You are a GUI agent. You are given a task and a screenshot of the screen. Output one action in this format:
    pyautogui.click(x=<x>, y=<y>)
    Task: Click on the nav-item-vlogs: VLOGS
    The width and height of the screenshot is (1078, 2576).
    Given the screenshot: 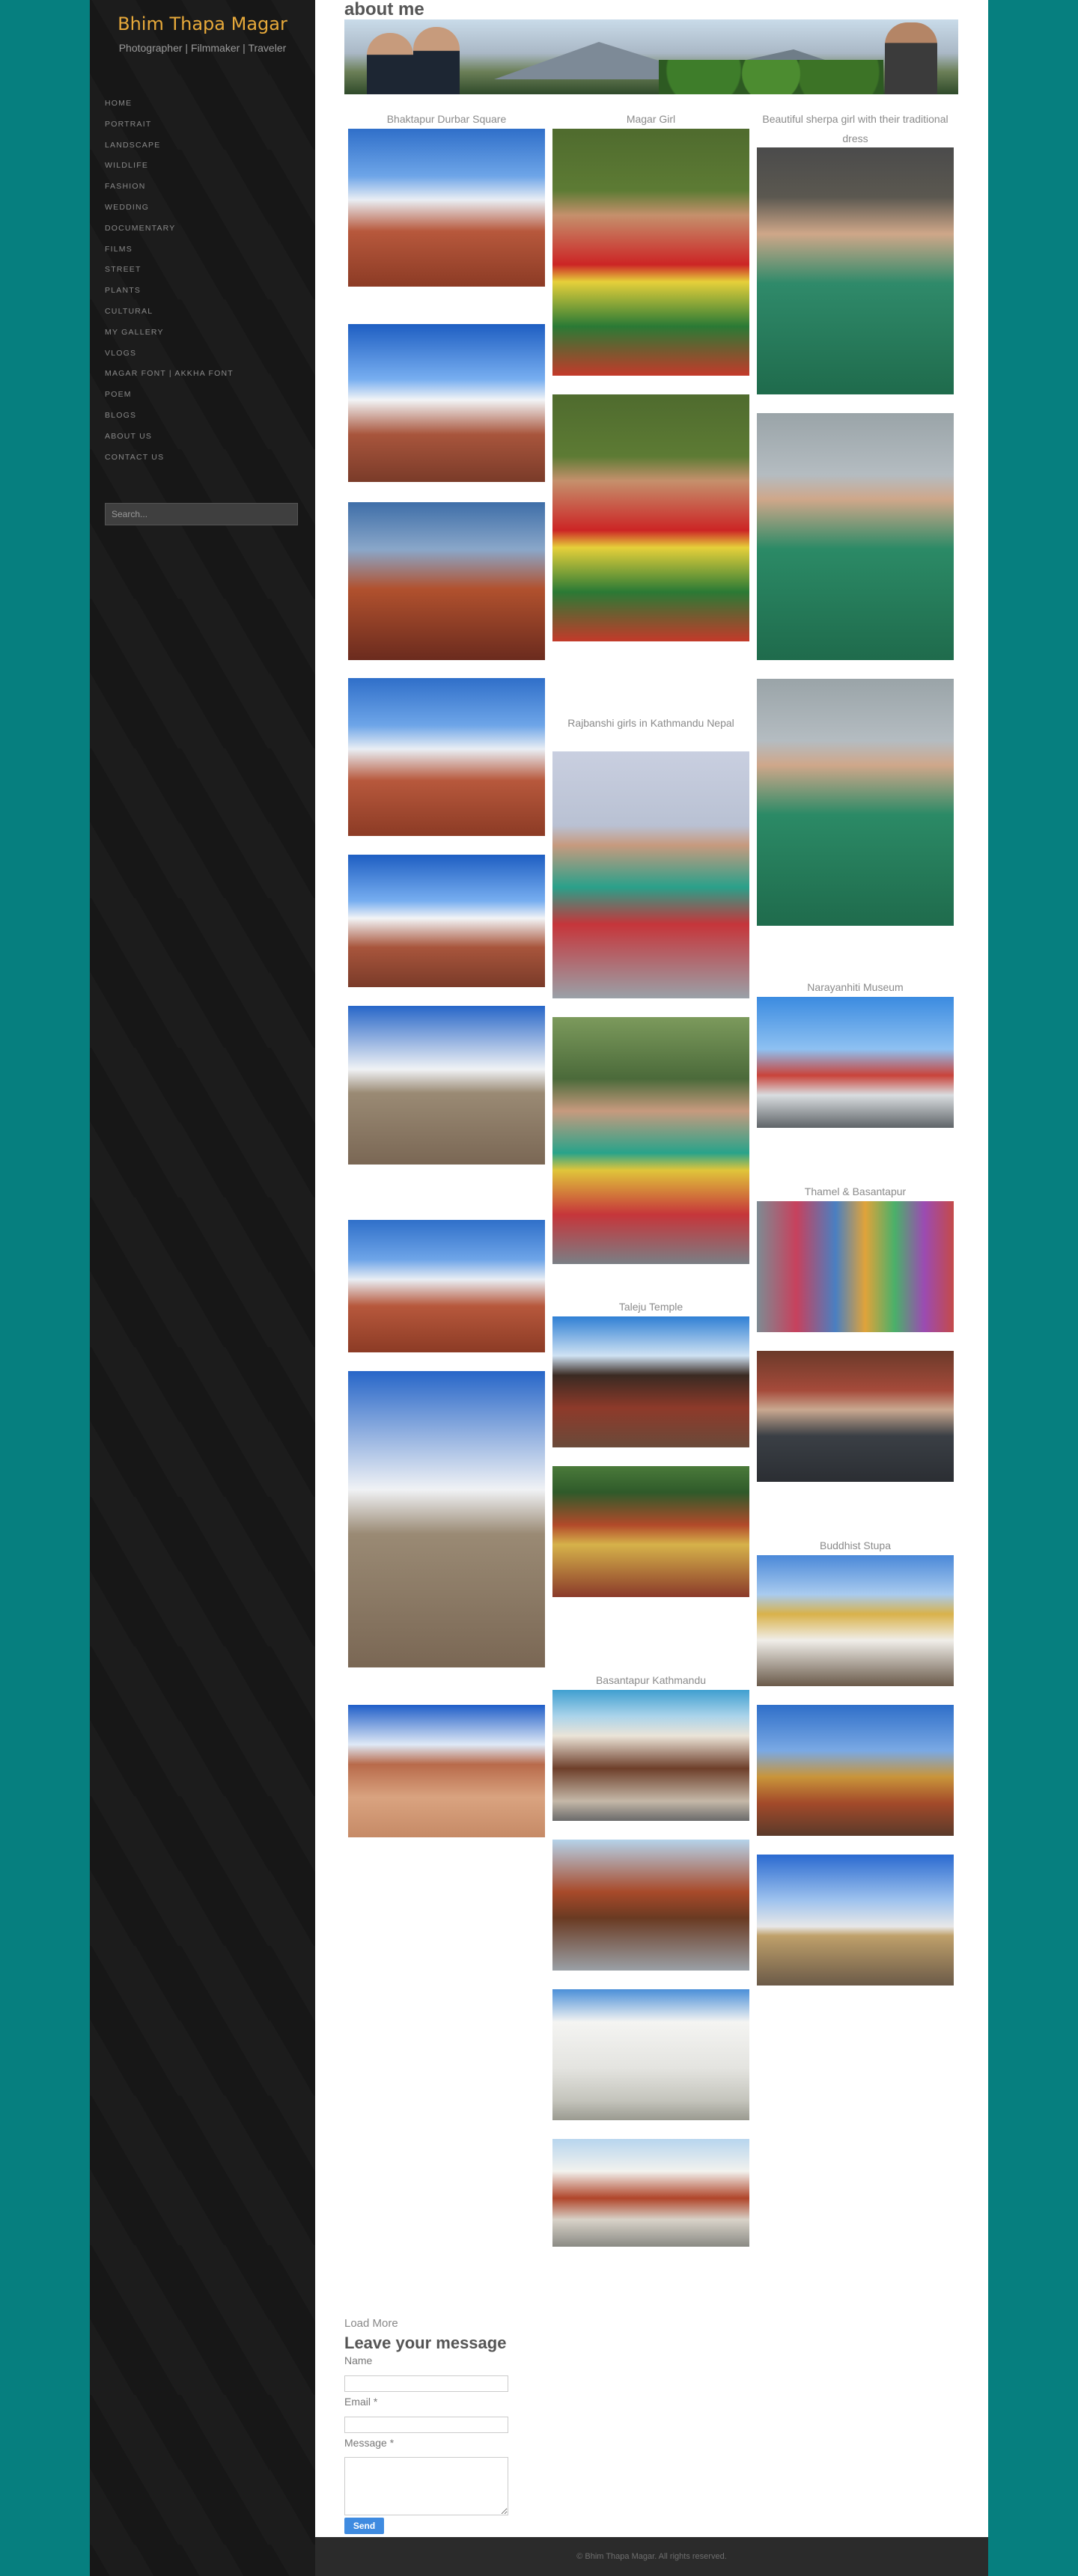 What is the action you would take?
    pyautogui.click(x=169, y=356)
    